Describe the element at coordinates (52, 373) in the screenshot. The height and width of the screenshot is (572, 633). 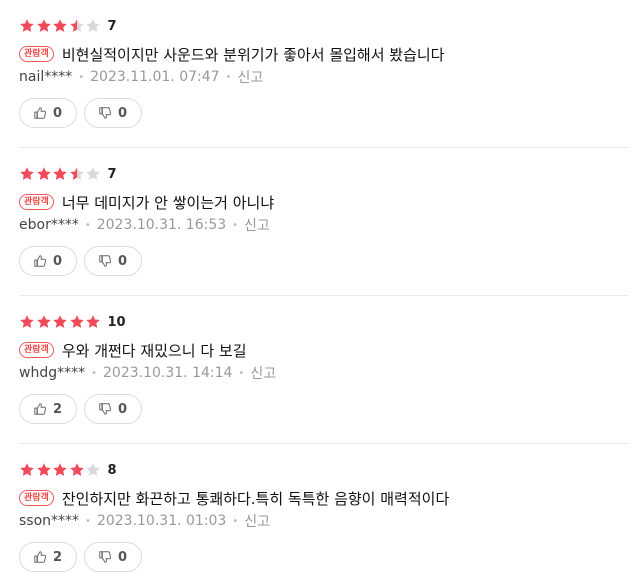
I see `username: whdg****` at that location.